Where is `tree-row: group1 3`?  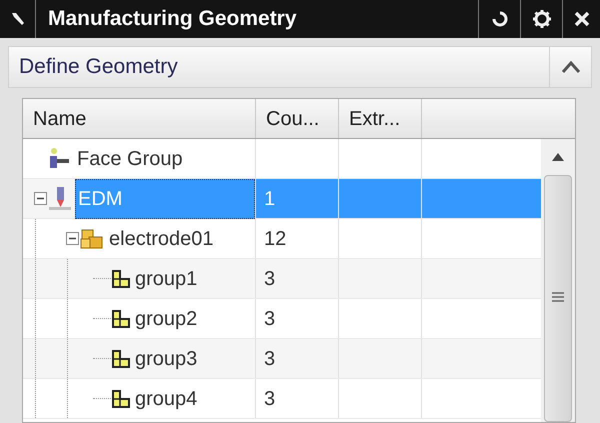 tree-row: group1 3 is located at coordinates (282, 279).